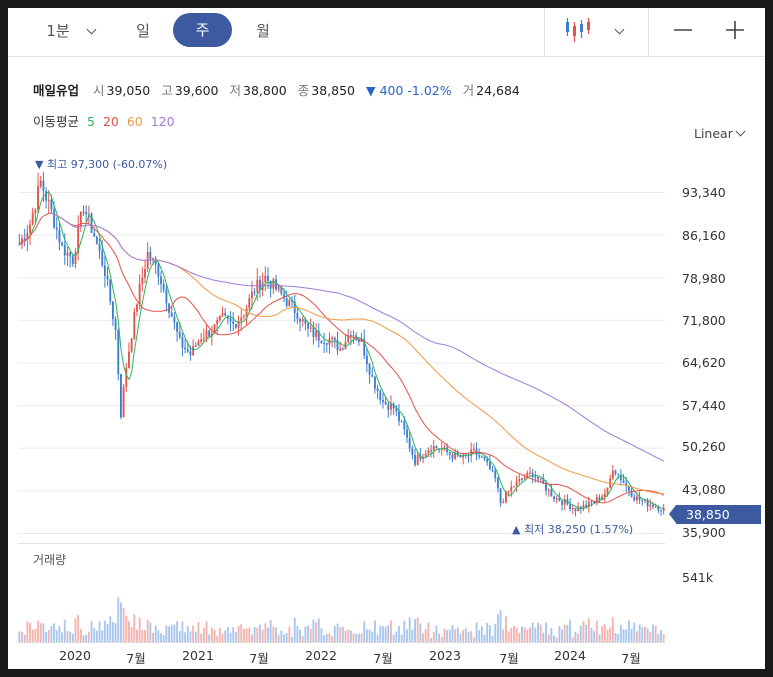 The width and height of the screenshot is (773, 677). I want to click on y-tick-label: 64,620, so click(704, 362).